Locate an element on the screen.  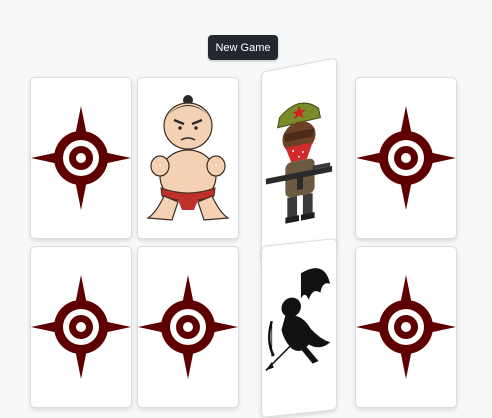
card-face-up-cupid is located at coordinates (299, 328).